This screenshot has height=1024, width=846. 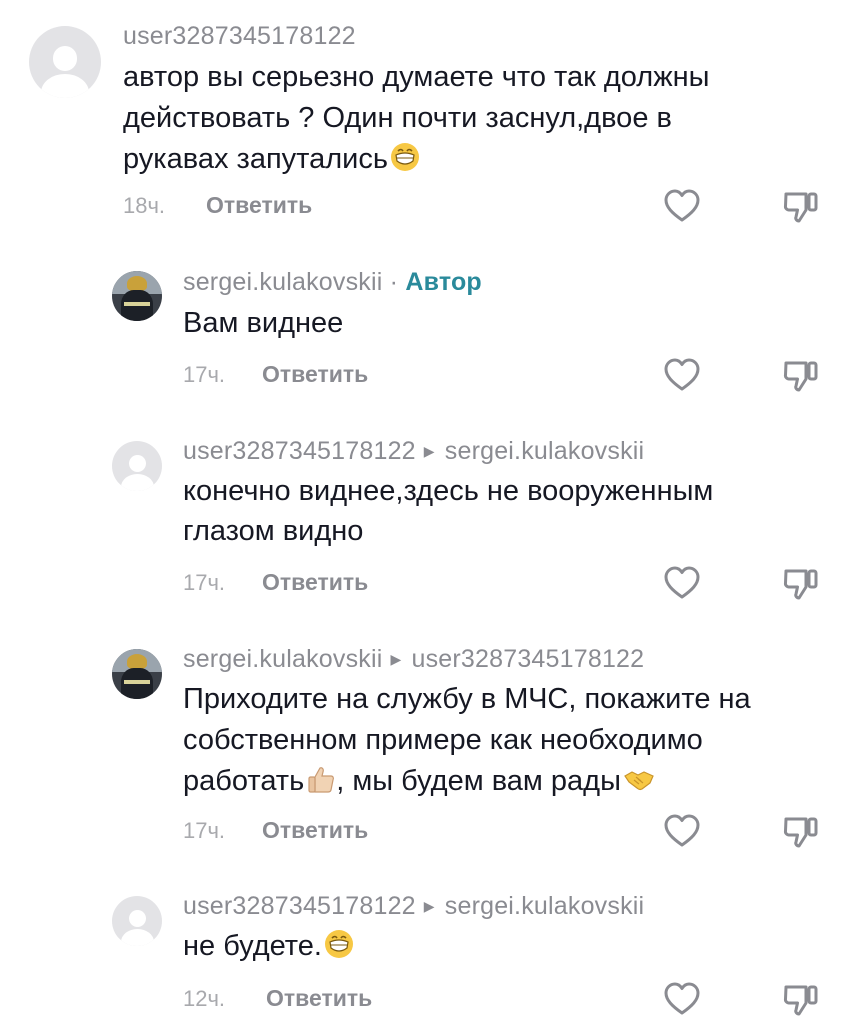 What do you see at coordinates (478, 781) in the screenshot?
I see `comment-text: , мы будем вам рады` at bounding box center [478, 781].